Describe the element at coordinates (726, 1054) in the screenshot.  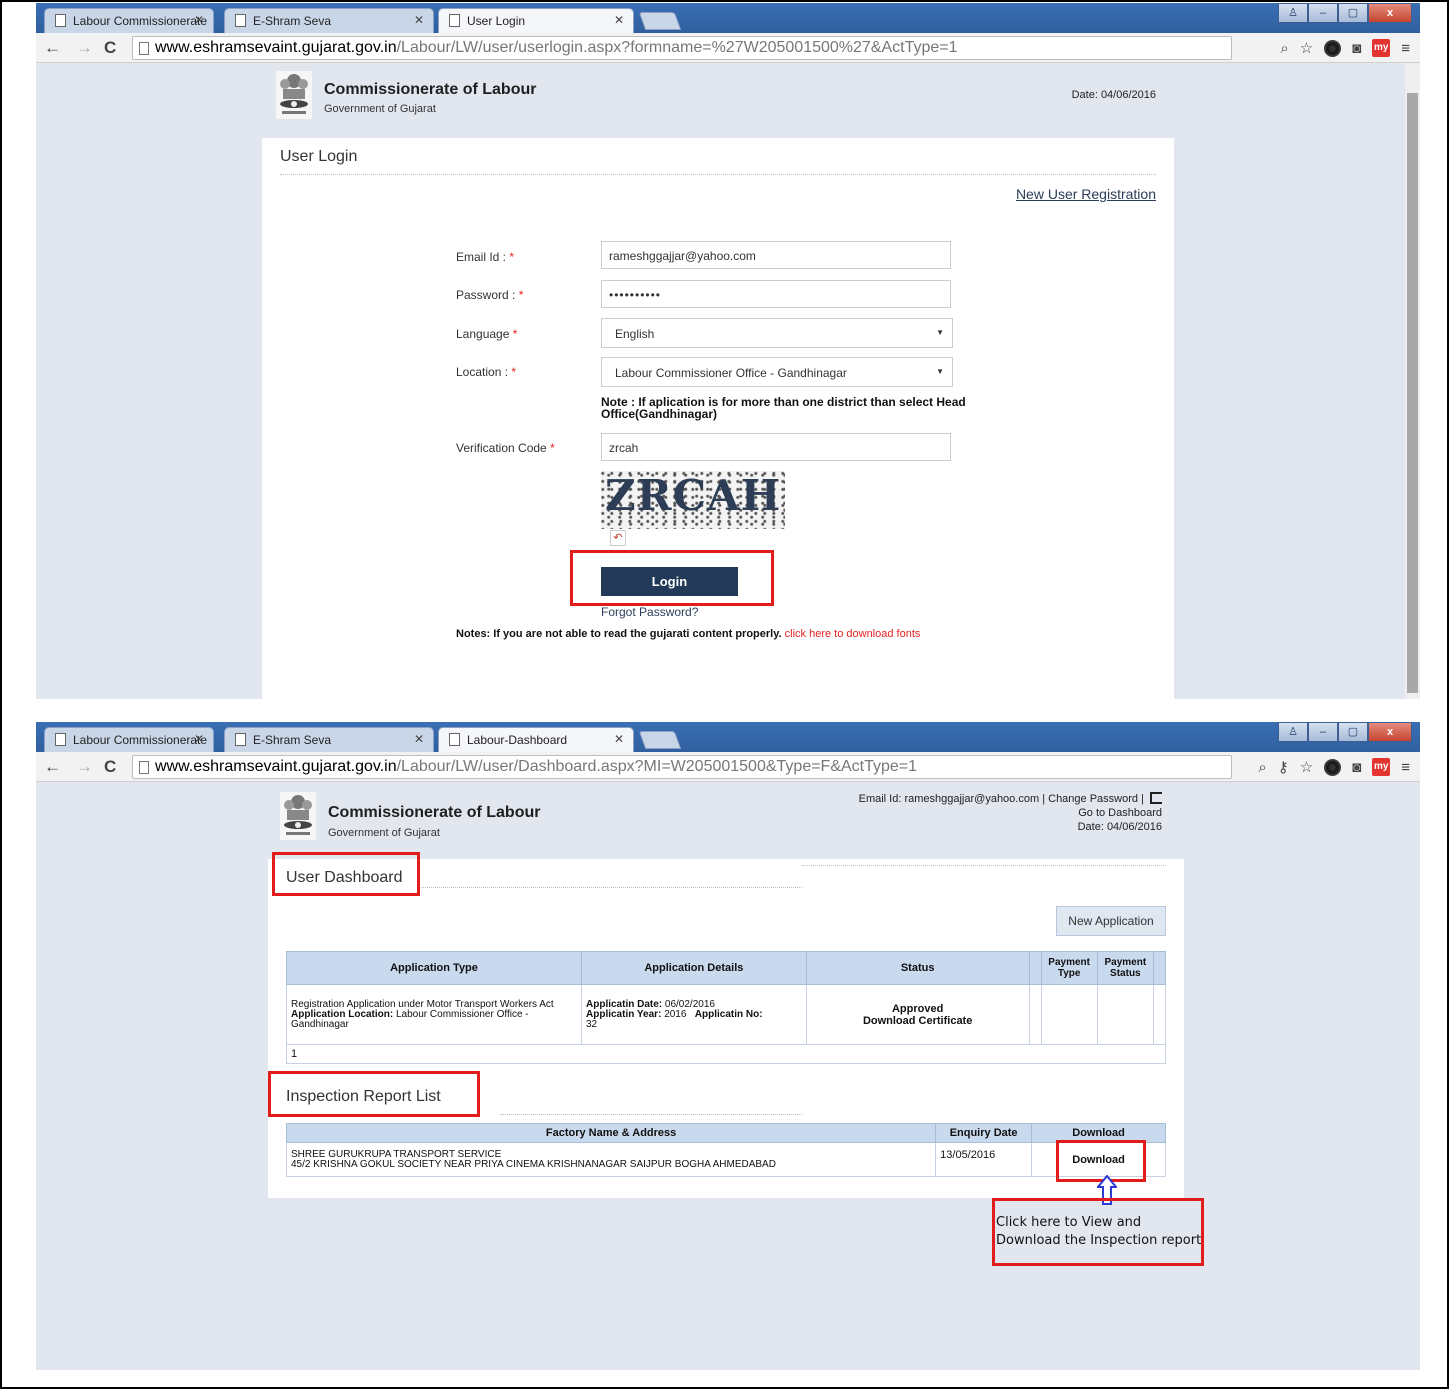
I see `pager: 1` at that location.